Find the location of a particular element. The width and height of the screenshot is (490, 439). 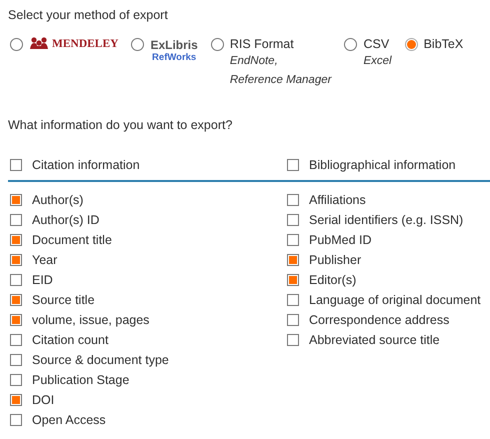

checkbox-label: Author(s) is located at coordinates (58, 200).